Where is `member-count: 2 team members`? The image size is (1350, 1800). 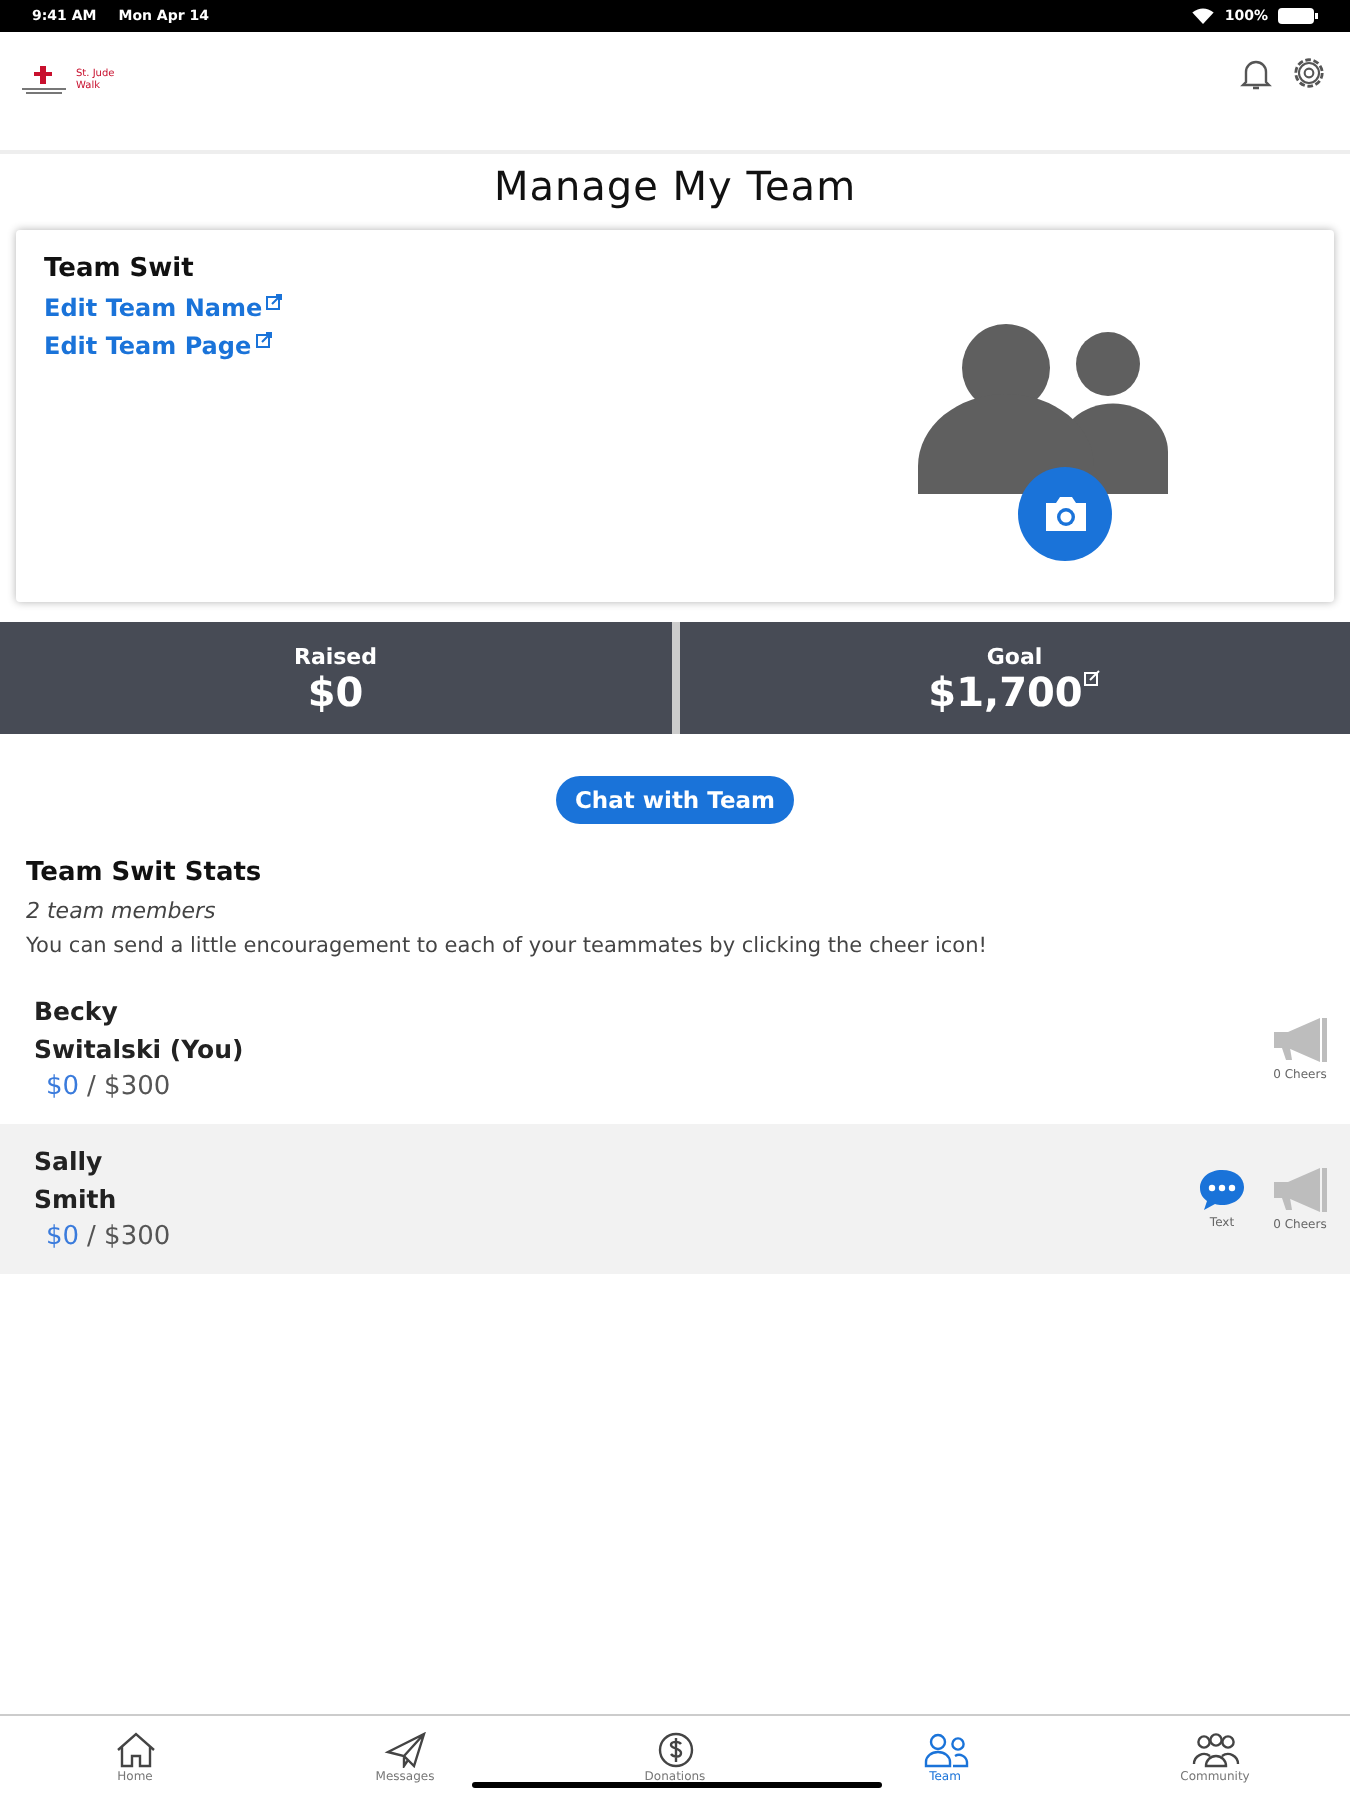 member-count: 2 team members is located at coordinates (122, 911).